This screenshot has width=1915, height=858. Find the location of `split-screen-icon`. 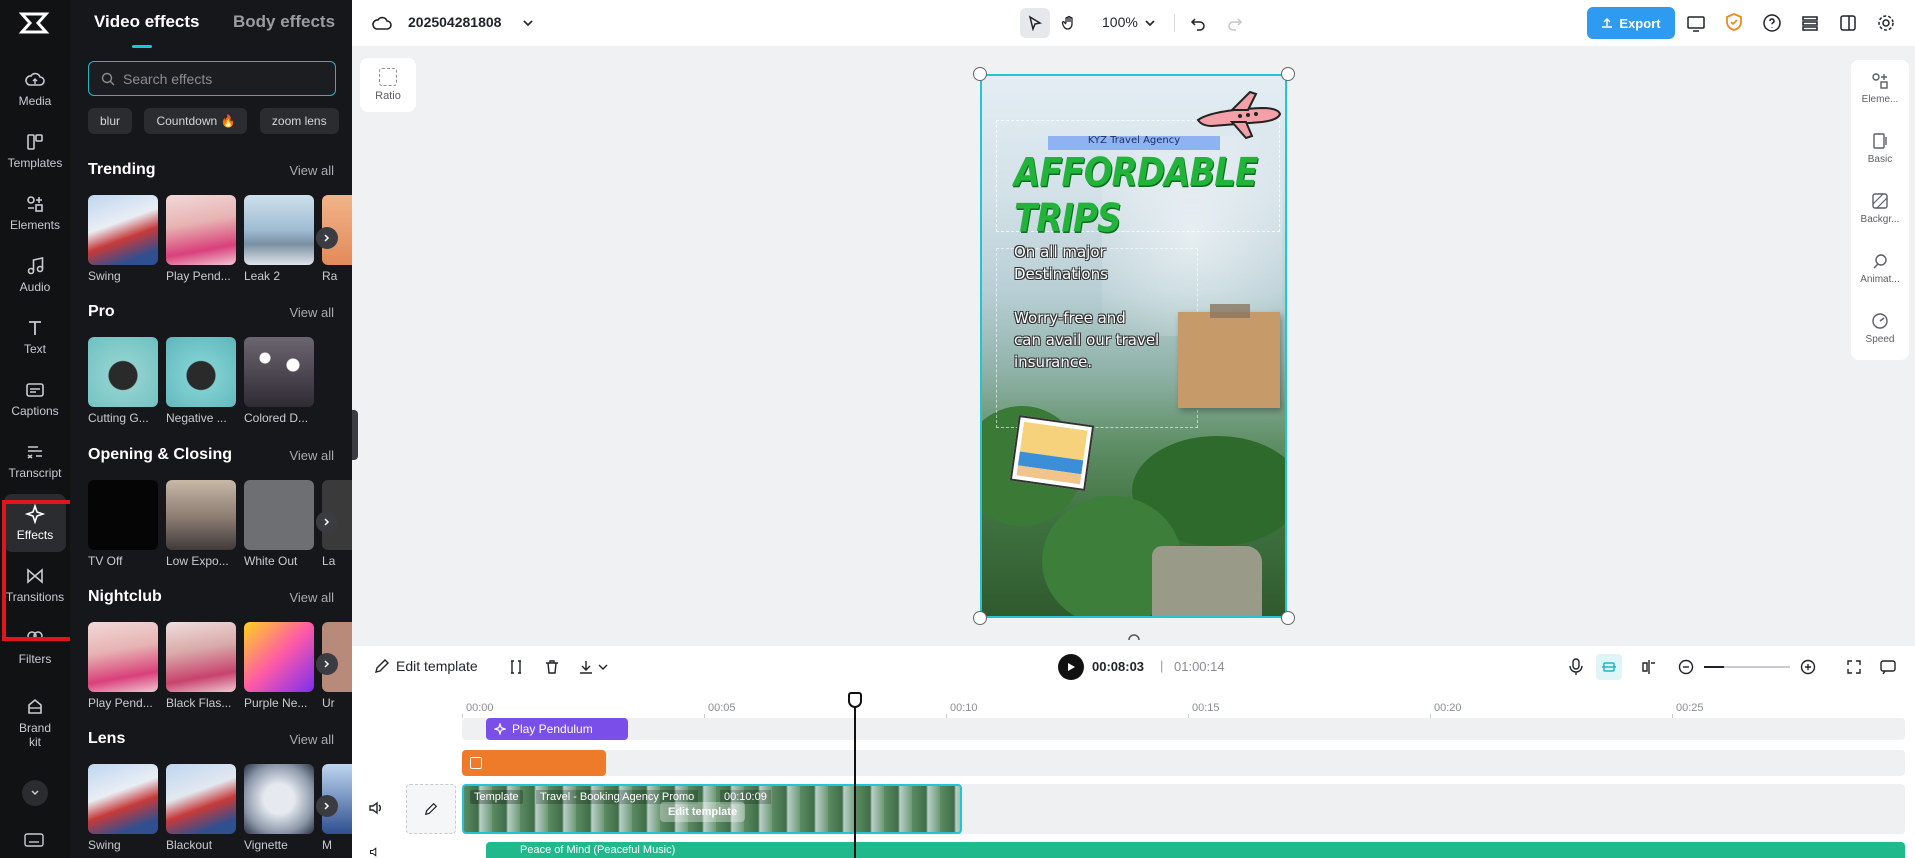

split-screen-icon is located at coordinates (1649, 667).